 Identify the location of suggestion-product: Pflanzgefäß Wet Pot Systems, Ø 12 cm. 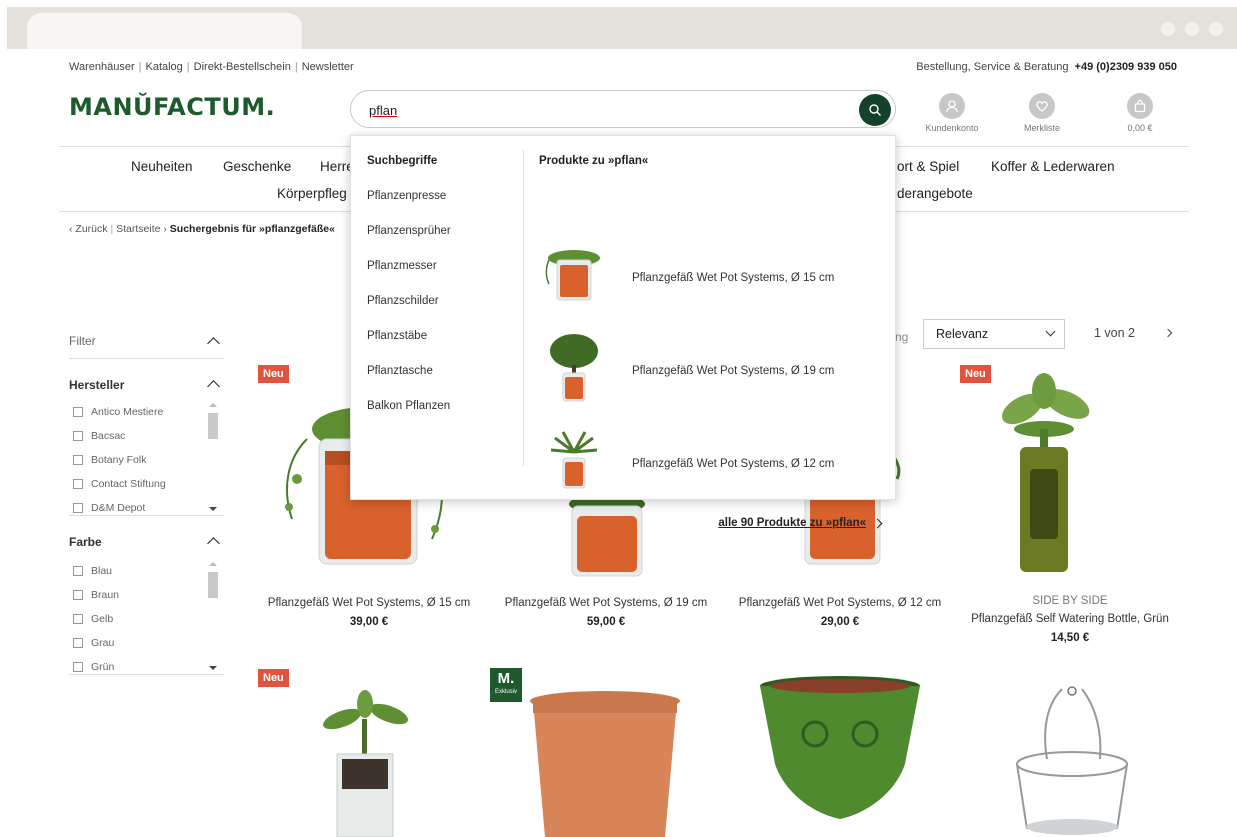
(707, 464).